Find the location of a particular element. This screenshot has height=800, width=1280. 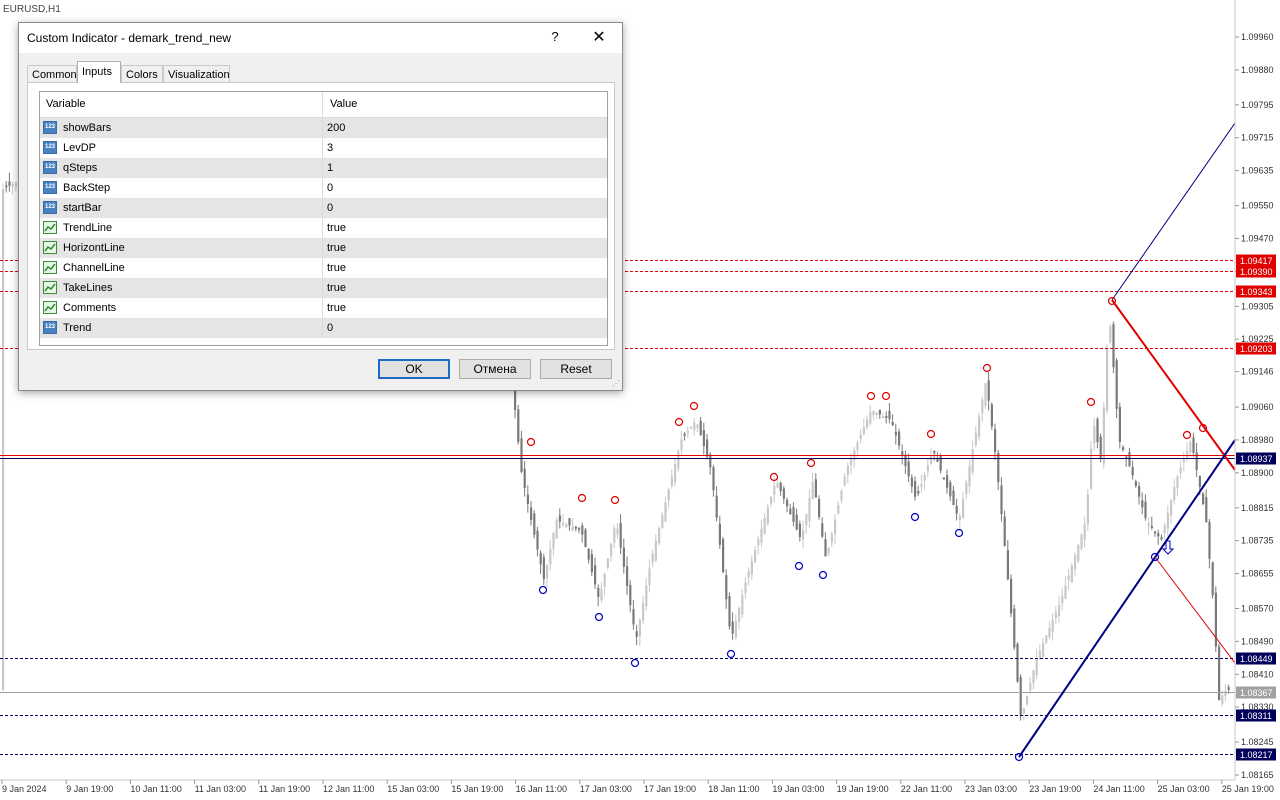

time-tick-label: 17 Jan 19:00 is located at coordinates (670, 789).